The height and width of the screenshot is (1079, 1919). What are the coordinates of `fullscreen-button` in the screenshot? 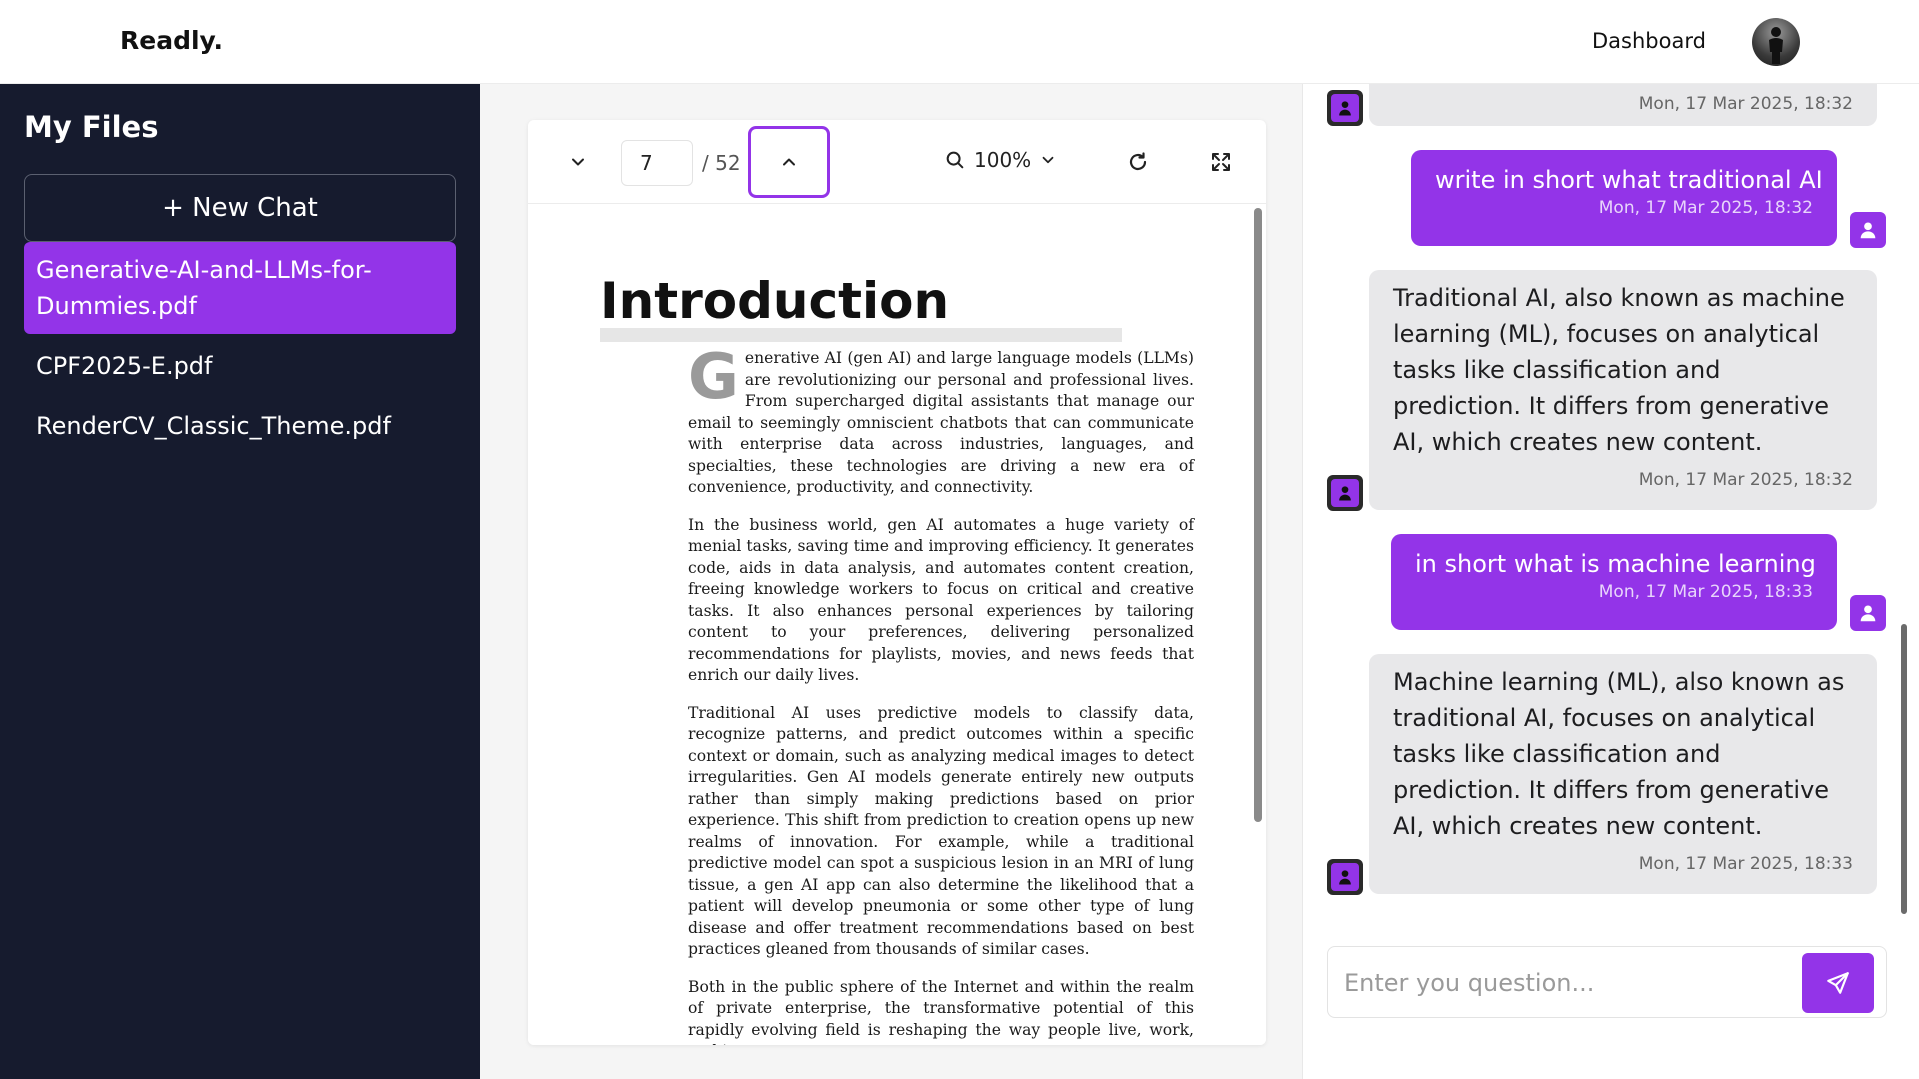 It's located at (1221, 162).